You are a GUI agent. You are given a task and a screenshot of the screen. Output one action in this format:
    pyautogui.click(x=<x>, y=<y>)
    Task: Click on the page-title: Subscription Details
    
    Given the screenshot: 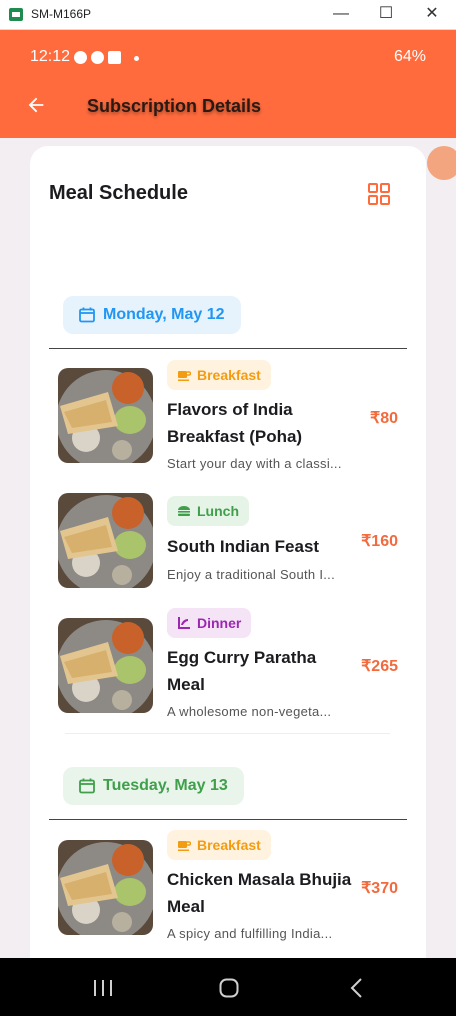 What is the action you would take?
    pyautogui.click(x=174, y=106)
    